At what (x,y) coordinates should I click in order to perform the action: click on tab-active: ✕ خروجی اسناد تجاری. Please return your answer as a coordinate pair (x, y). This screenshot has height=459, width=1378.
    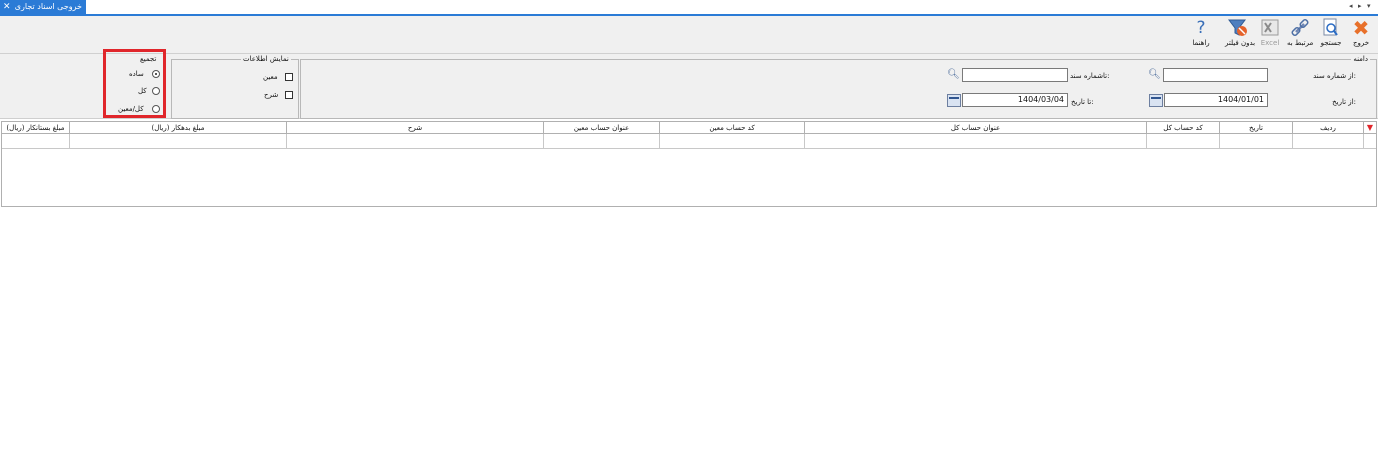
    Looking at the image, I should click on (43, 7).